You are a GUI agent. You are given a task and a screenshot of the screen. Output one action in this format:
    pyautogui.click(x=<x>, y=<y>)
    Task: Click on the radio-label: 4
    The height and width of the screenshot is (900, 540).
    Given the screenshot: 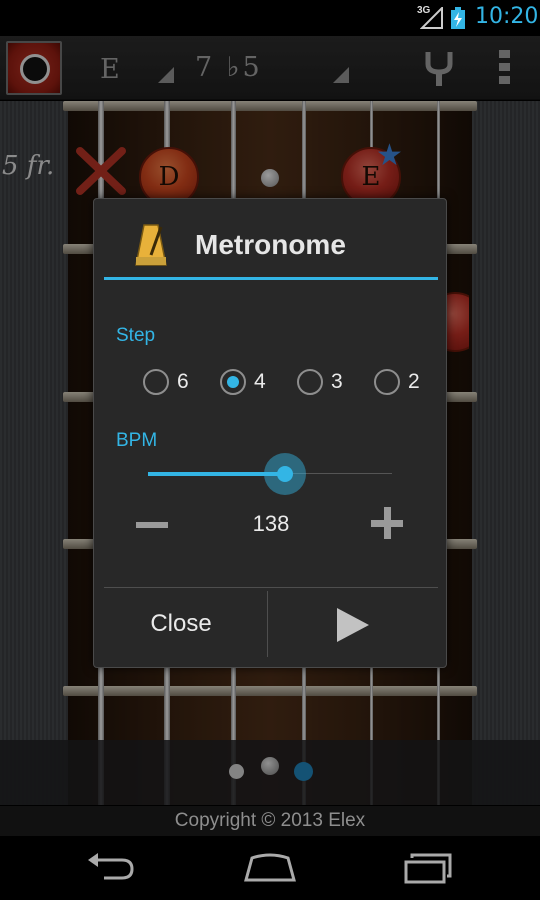 What is the action you would take?
    pyautogui.click(x=260, y=381)
    